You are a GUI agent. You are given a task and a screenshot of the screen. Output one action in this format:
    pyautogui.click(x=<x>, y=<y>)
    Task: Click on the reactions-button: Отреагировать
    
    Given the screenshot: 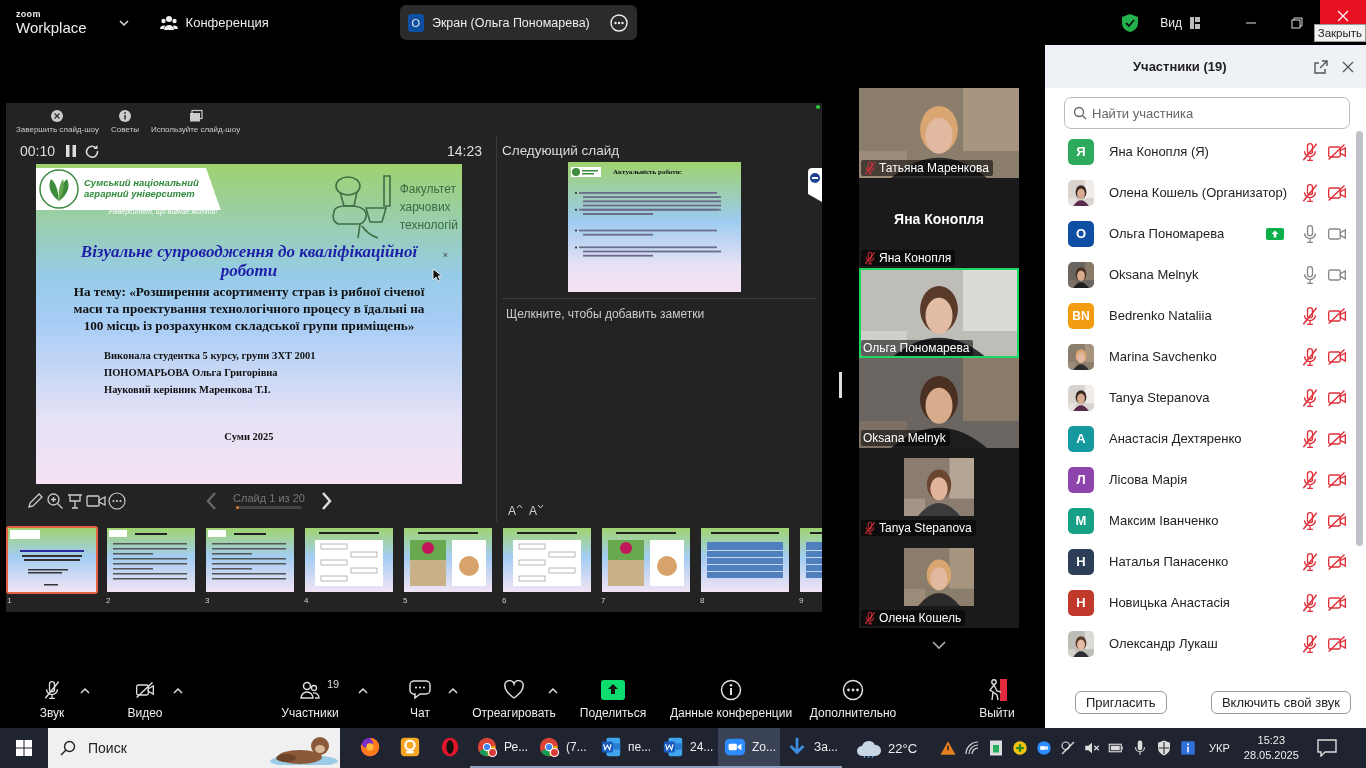 What is the action you would take?
    pyautogui.click(x=514, y=699)
    